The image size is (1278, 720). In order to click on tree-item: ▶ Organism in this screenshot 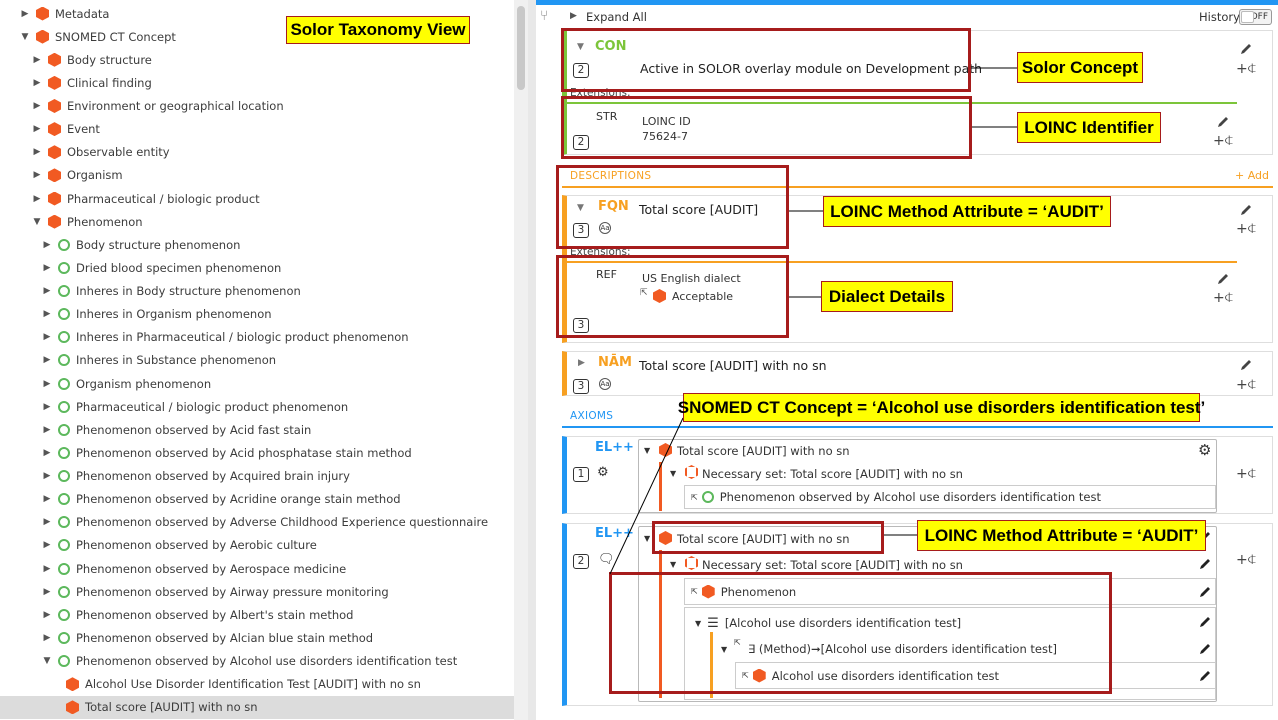, I will do `click(77, 175)`.